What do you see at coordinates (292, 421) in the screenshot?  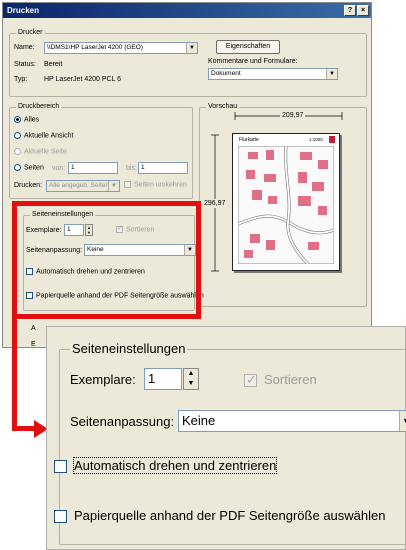 I see `scaling-select-zoom: Keine ▼` at bounding box center [292, 421].